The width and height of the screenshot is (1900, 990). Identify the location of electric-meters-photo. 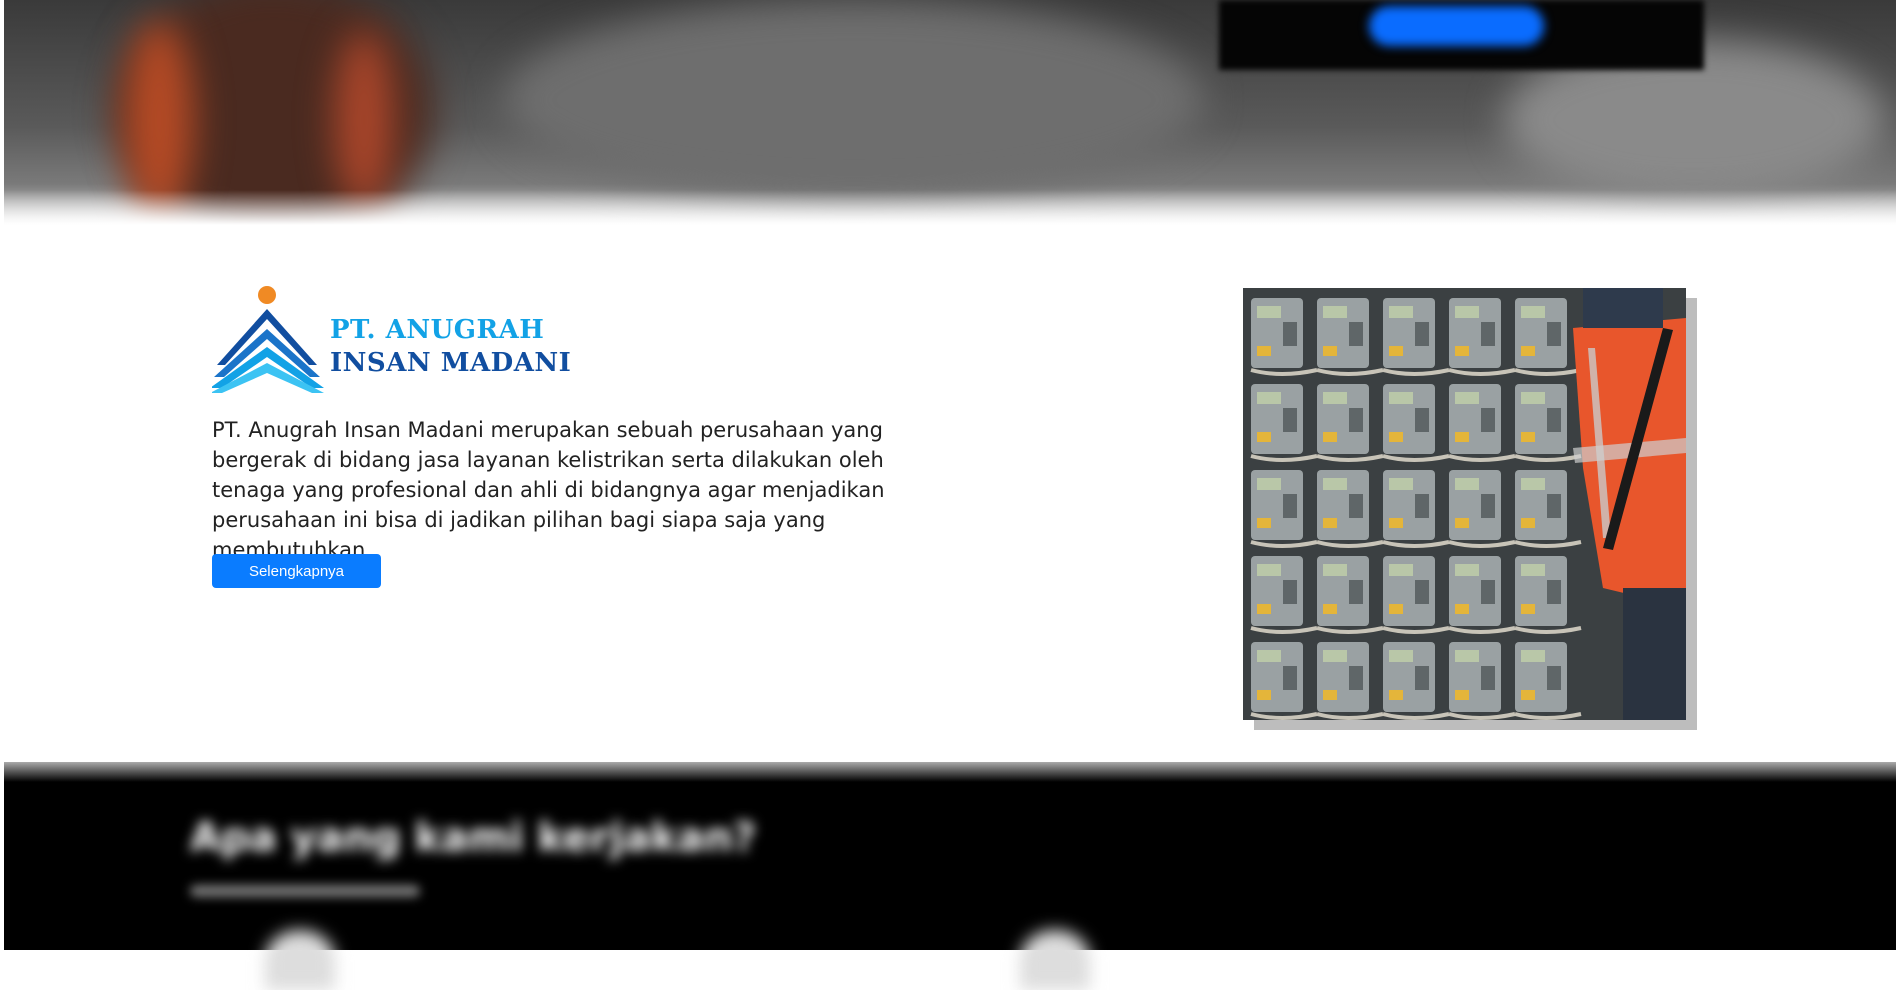
(1464, 504).